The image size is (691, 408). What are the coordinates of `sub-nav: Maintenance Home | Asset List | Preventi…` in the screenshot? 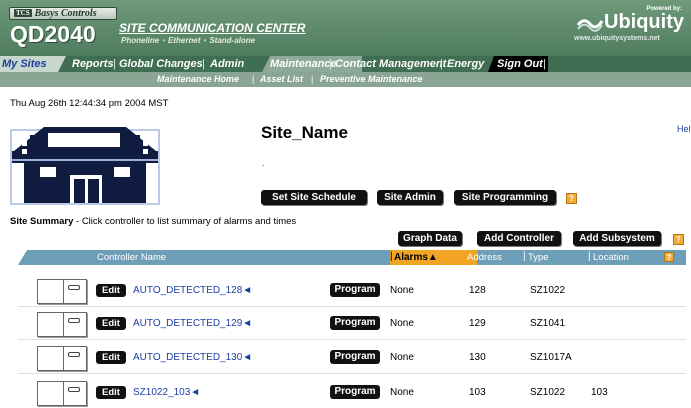 It's located at (345, 79).